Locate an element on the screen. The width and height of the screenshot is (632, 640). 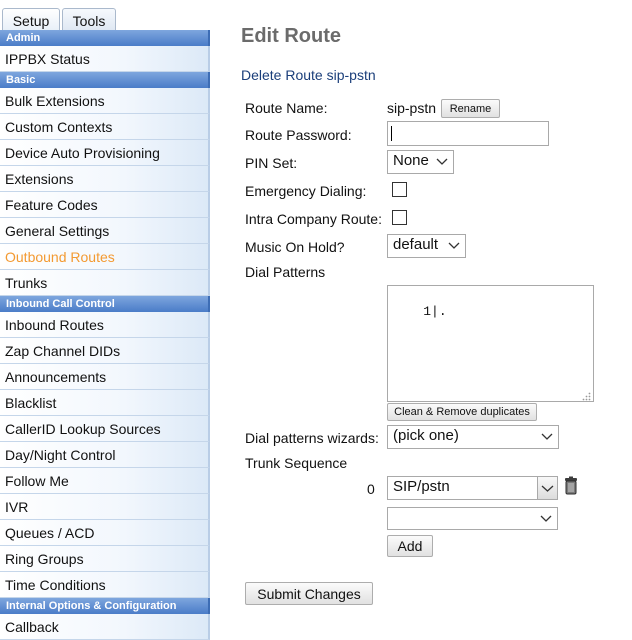
trunk-select-value: SIP/pstn is located at coordinates (421, 486).